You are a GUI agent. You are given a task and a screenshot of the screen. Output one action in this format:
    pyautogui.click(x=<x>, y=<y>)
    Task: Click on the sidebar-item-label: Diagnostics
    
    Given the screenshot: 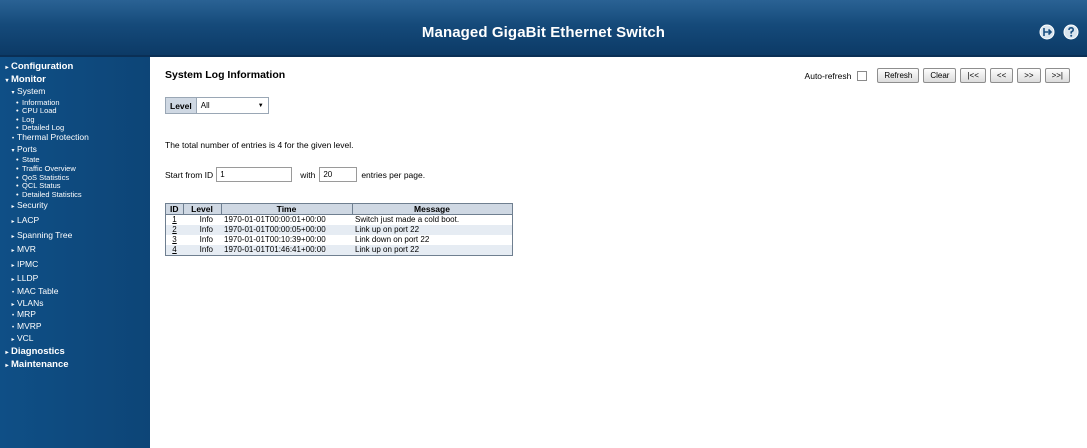 What is the action you would take?
    pyautogui.click(x=38, y=351)
    